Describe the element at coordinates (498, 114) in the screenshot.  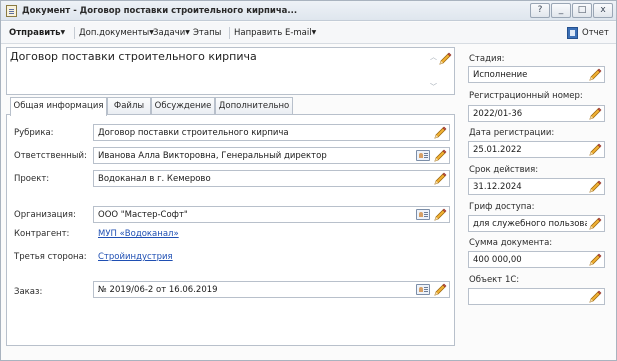
I see `regnum-value: 2022/01-36` at that location.